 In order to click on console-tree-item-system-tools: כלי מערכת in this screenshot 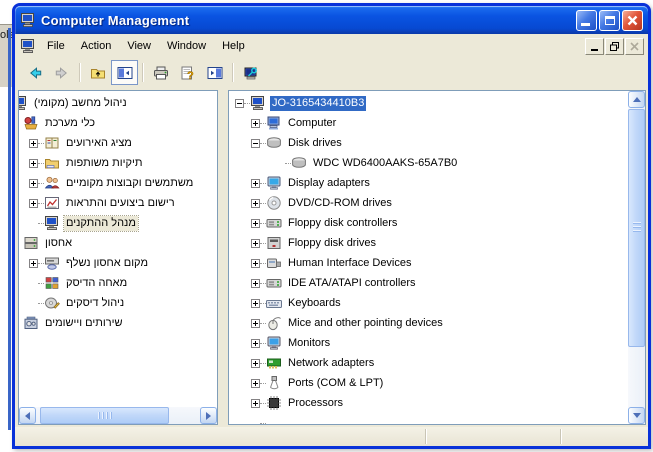, I will do `click(118, 123)`.